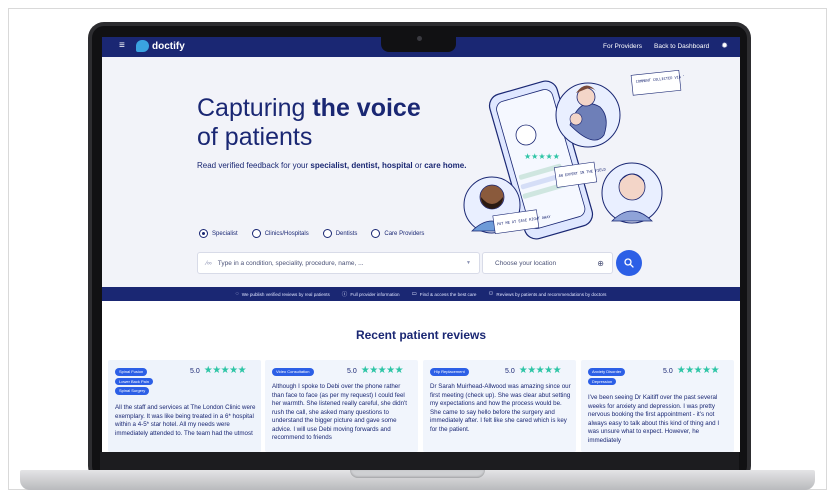  Describe the element at coordinates (491, 294) in the screenshot. I see `people-icon: ⚇` at that location.